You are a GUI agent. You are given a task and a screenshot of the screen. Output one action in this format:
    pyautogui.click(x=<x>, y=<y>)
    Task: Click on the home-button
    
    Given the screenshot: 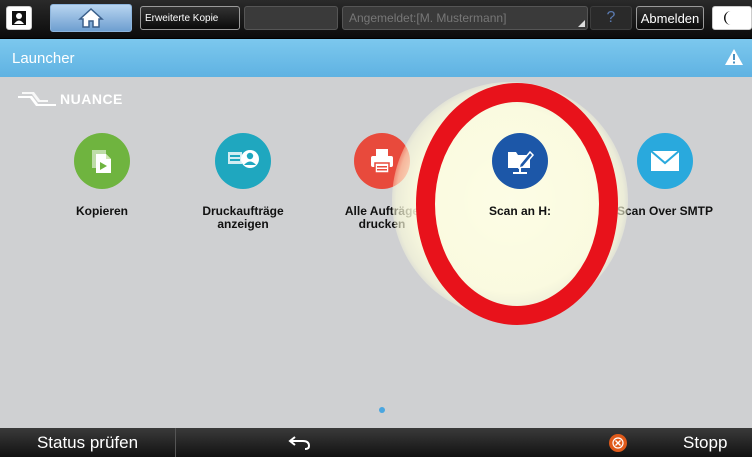 What is the action you would take?
    pyautogui.click(x=91, y=18)
    